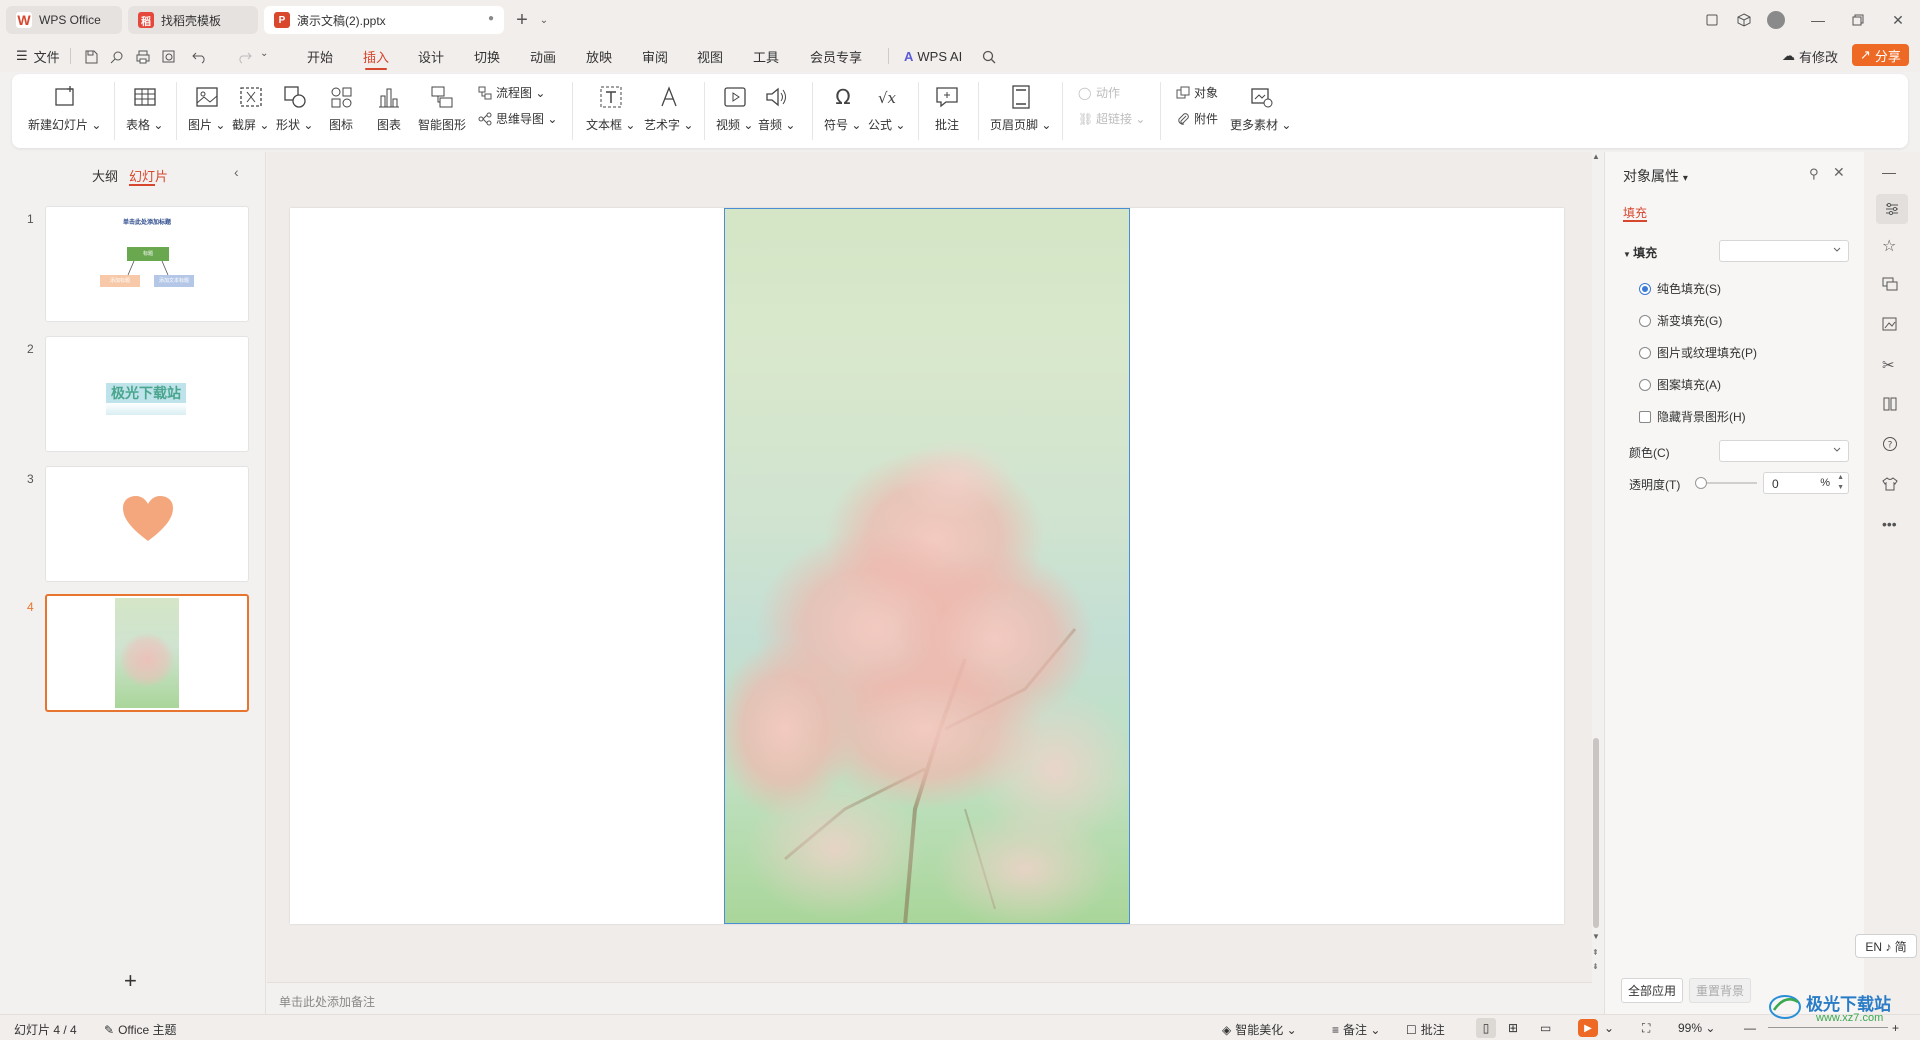 The width and height of the screenshot is (1920, 1040). What do you see at coordinates (1712, 20) in the screenshot?
I see `window-layout-icon` at bounding box center [1712, 20].